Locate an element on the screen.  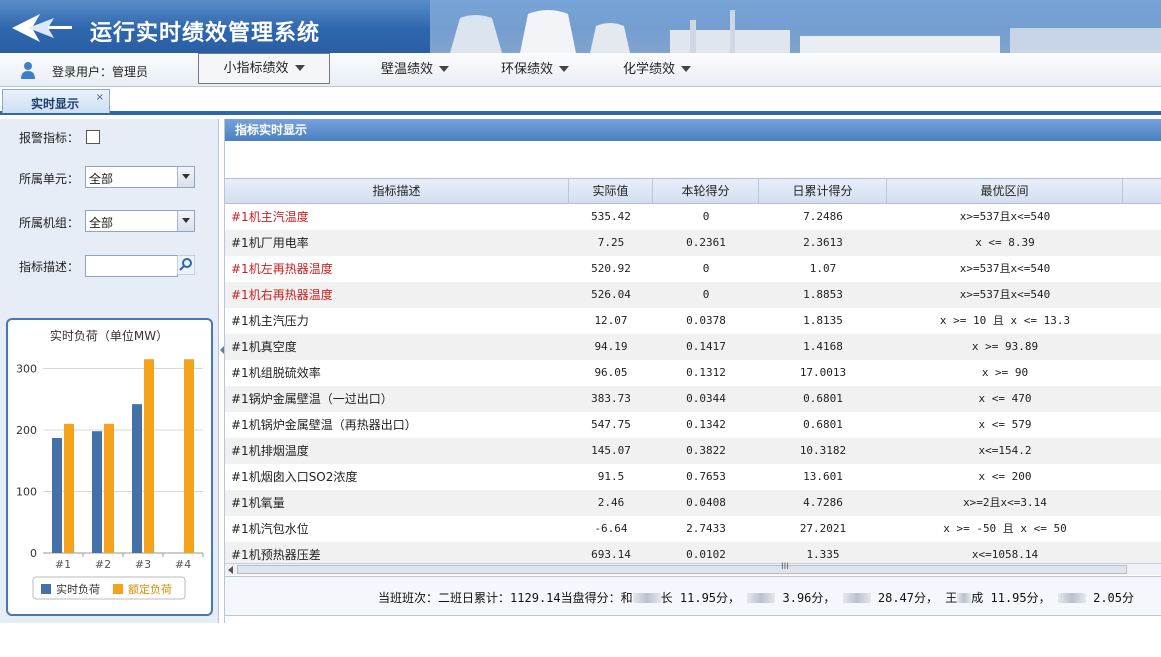
cell-optimal-range: x <= 470 is located at coordinates (1005, 398).